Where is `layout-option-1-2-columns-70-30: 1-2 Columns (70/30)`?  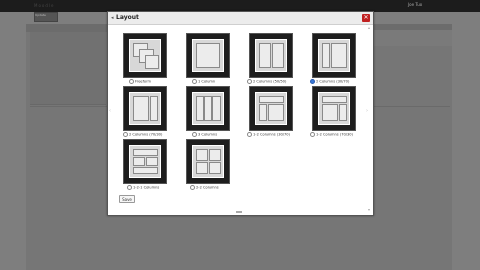
layout-option-1-2-columns-70-30: 1-2 Columns (70/30) is located at coordinates (341, 112).